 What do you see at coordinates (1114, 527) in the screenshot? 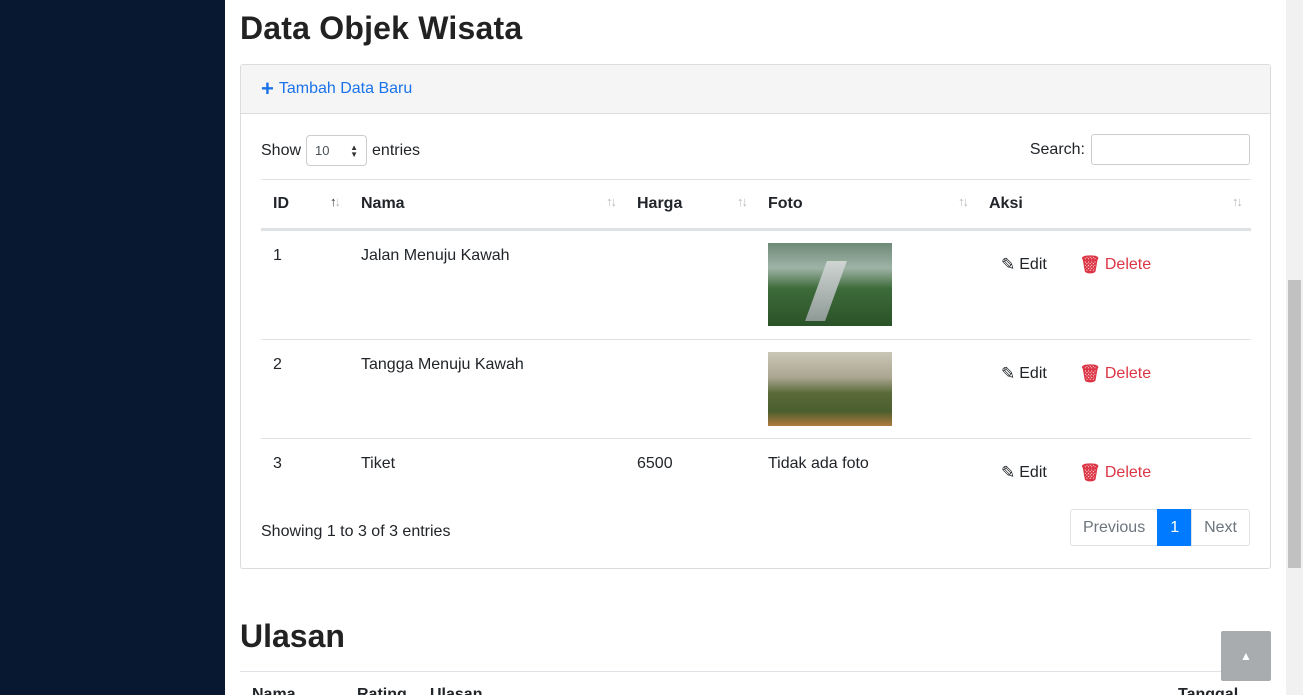
I see `previous-page-button: Previous` at bounding box center [1114, 527].